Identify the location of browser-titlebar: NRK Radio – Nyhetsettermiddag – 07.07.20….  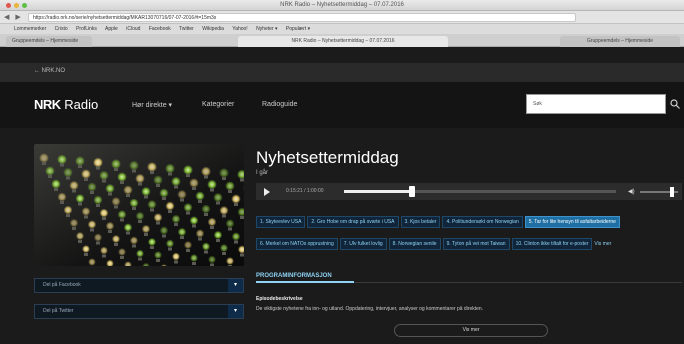
(342, 5).